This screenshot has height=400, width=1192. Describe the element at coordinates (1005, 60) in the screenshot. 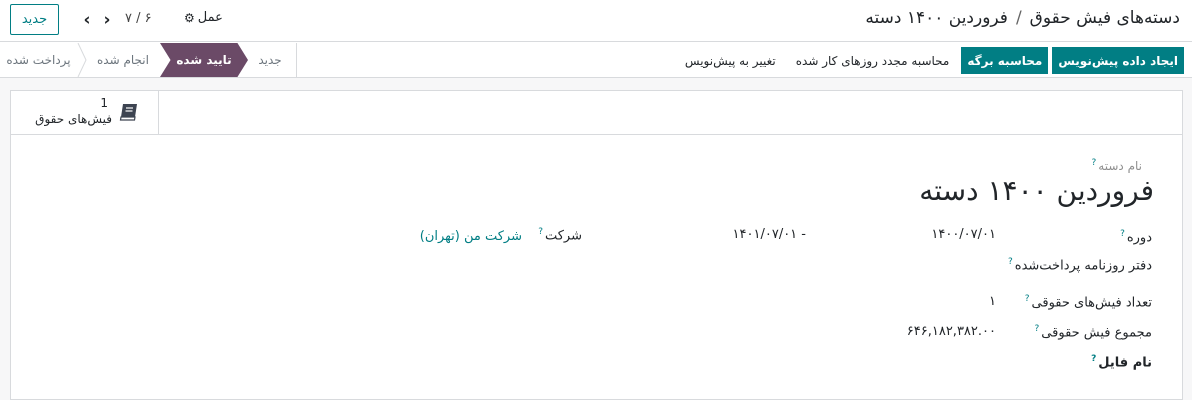

I see `compute-sheet-button: محاسبه برگه` at that location.